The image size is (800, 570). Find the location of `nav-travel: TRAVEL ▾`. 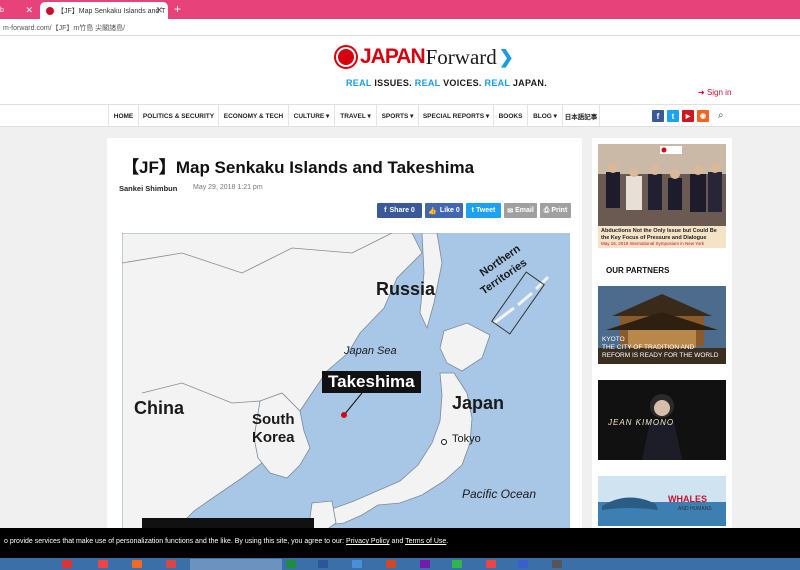

nav-travel: TRAVEL ▾ is located at coordinates (355, 116).